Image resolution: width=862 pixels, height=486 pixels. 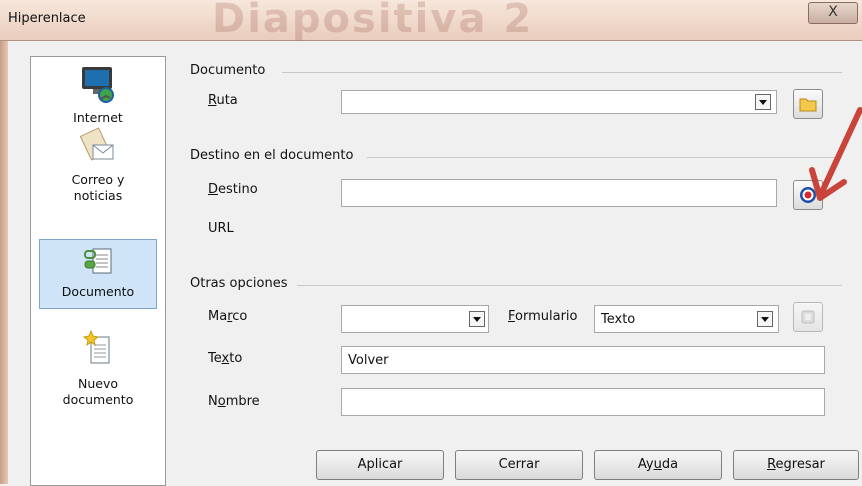 What do you see at coordinates (543, 316) in the screenshot?
I see `form-label: Formulario` at bounding box center [543, 316].